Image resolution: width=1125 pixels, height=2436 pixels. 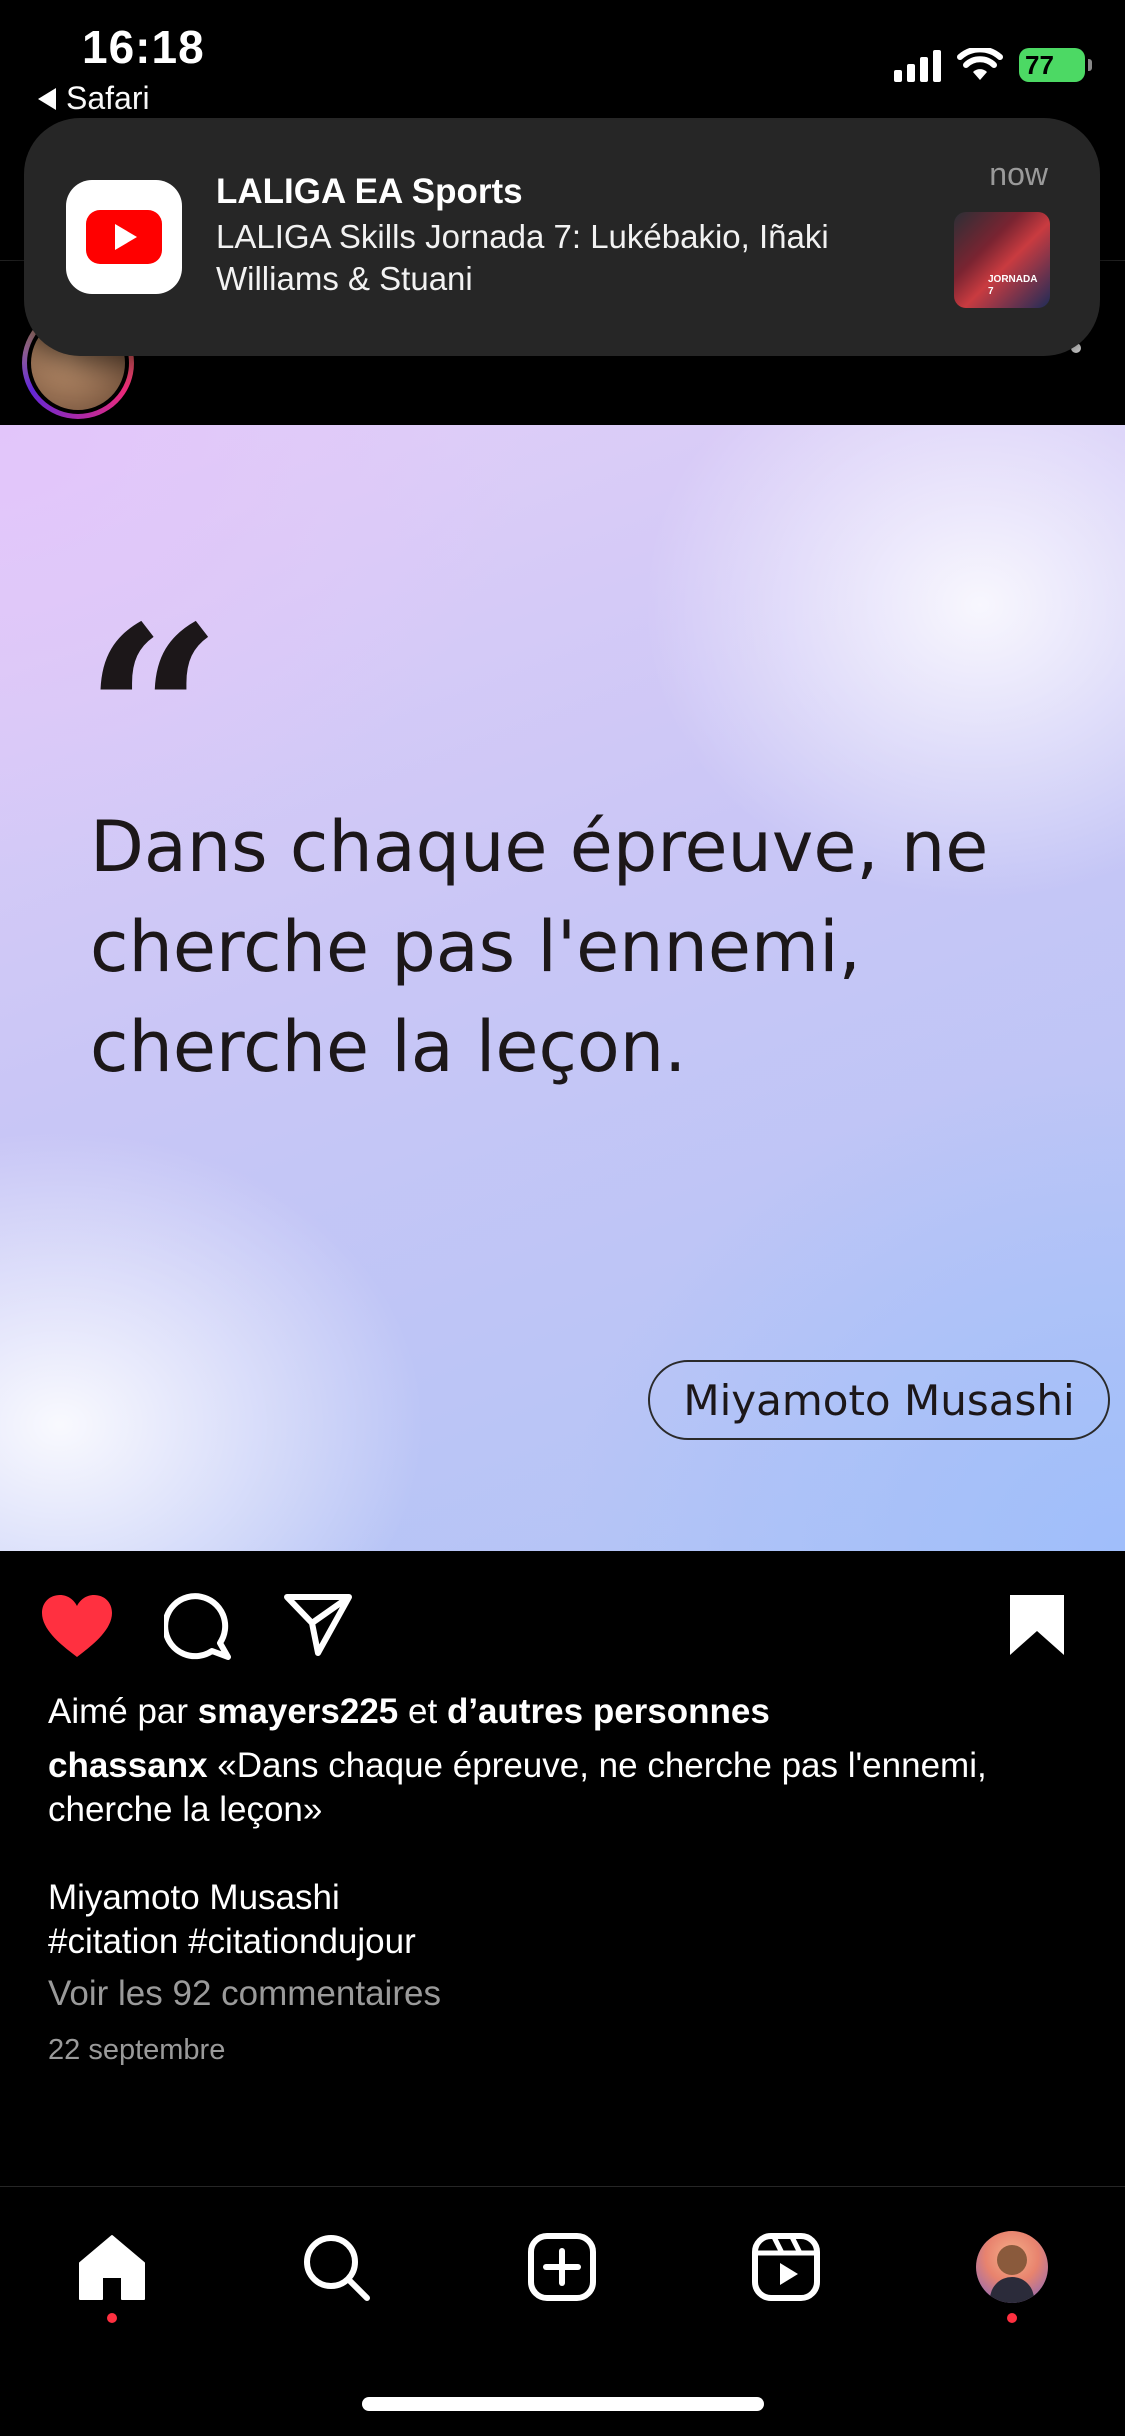 I want to click on profile-avatar, so click(x=1012, y=2267).